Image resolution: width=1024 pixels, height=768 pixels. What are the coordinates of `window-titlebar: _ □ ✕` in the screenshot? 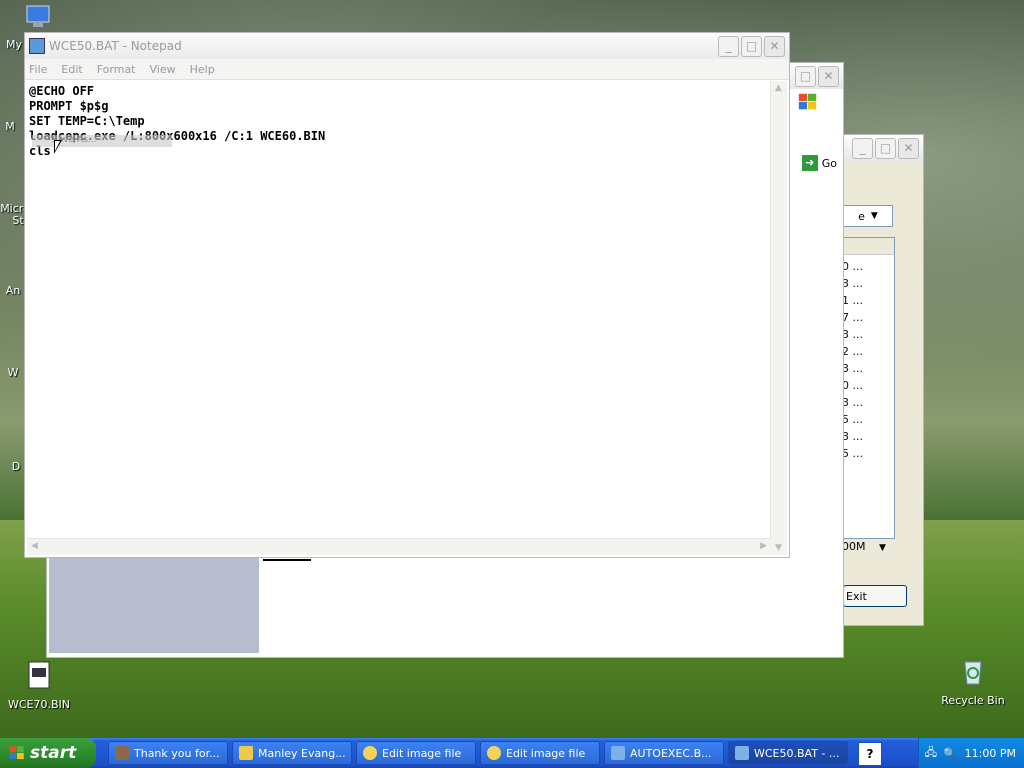 It's located at (883, 148).